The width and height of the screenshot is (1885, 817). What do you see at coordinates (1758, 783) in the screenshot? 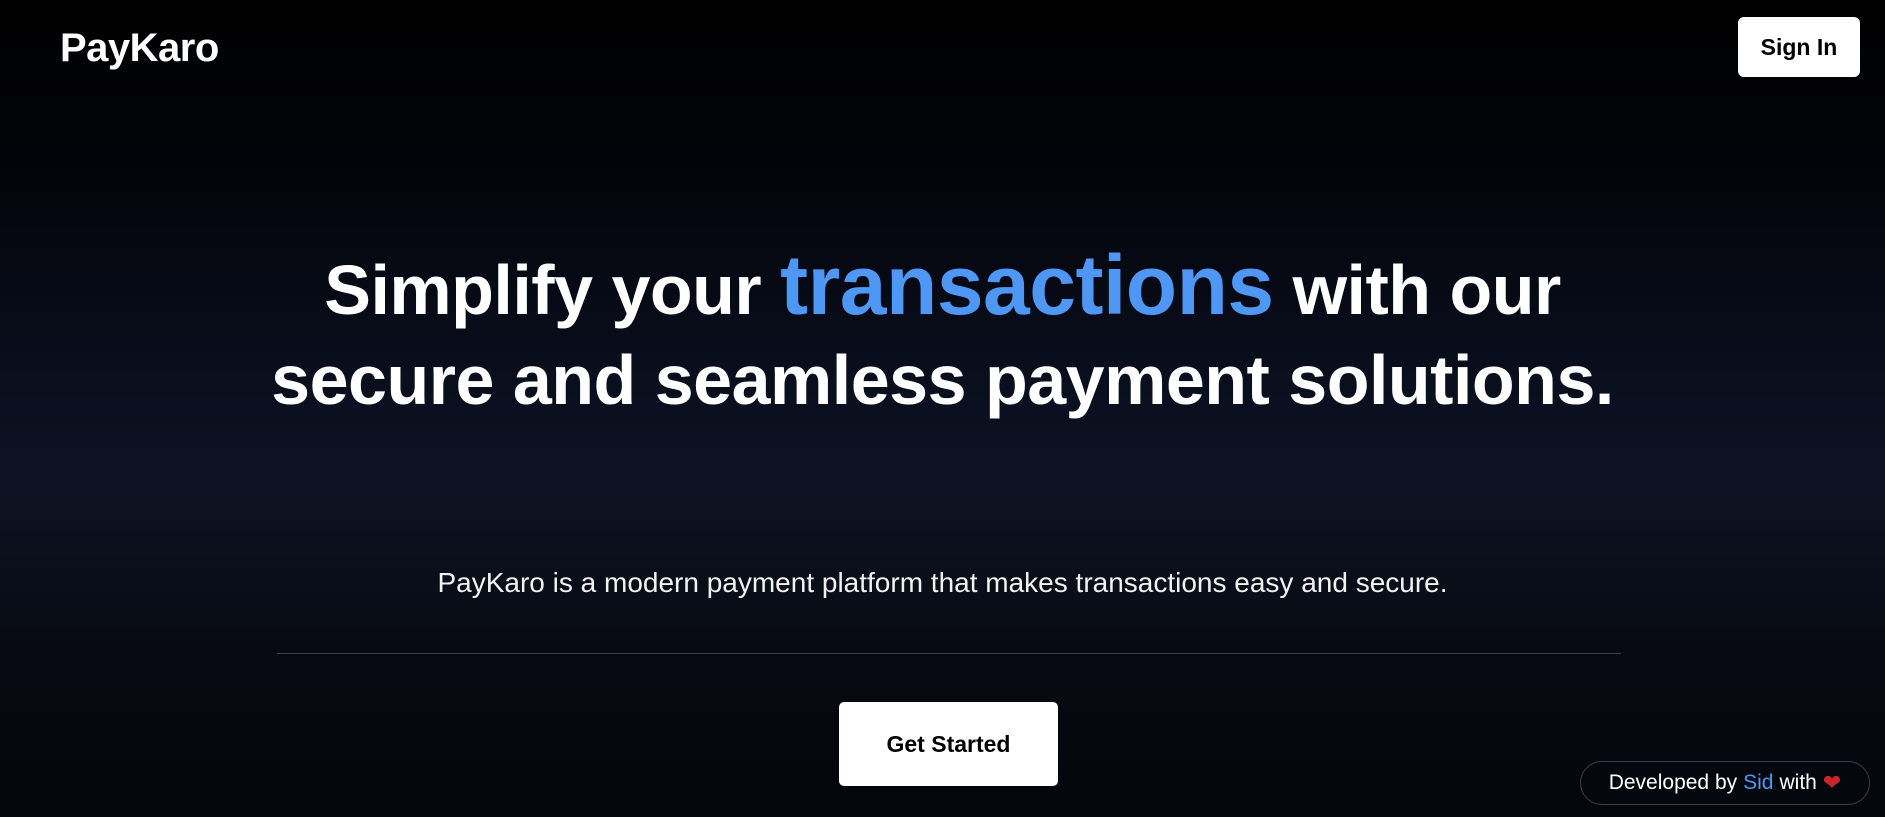
I see `author-link: Sid` at bounding box center [1758, 783].